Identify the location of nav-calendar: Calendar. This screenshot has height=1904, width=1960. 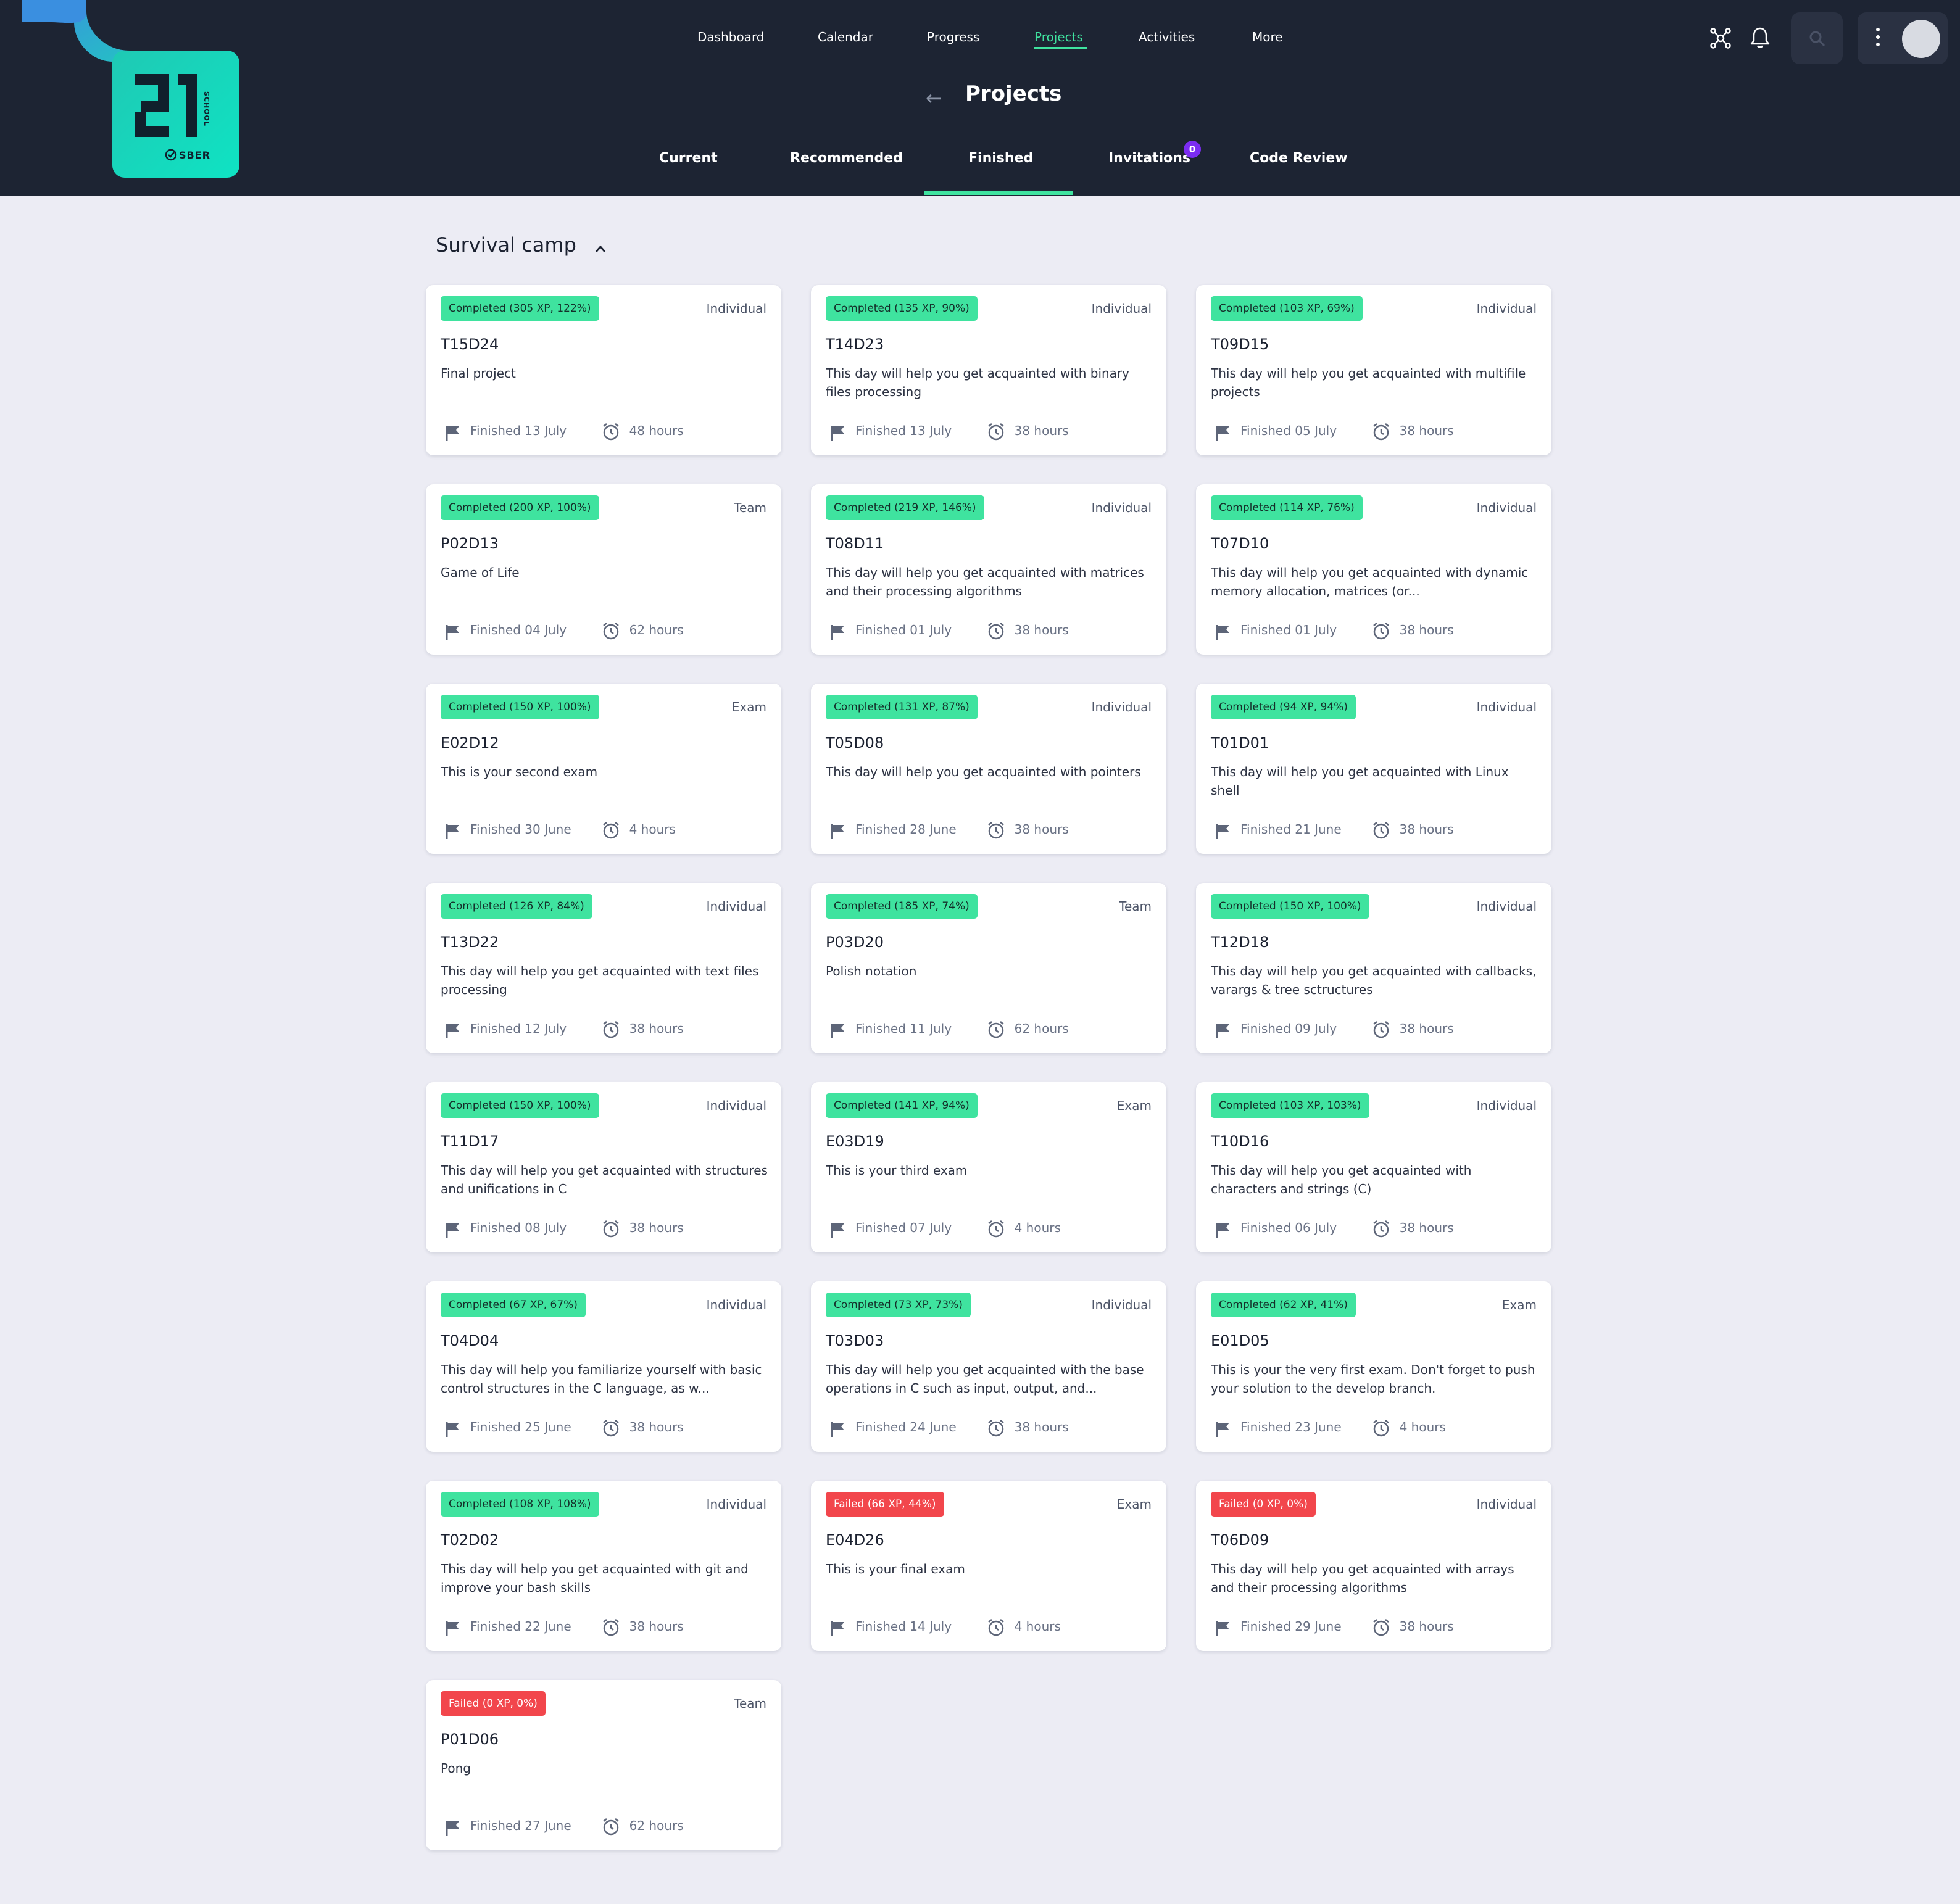
(845, 37).